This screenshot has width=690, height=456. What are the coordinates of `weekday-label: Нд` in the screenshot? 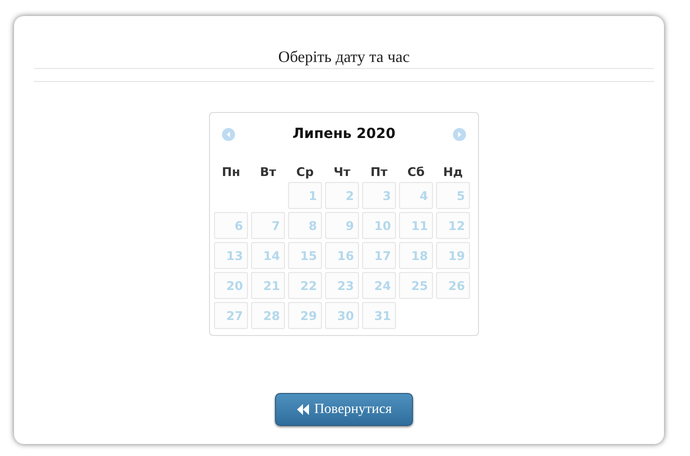 It's located at (453, 172).